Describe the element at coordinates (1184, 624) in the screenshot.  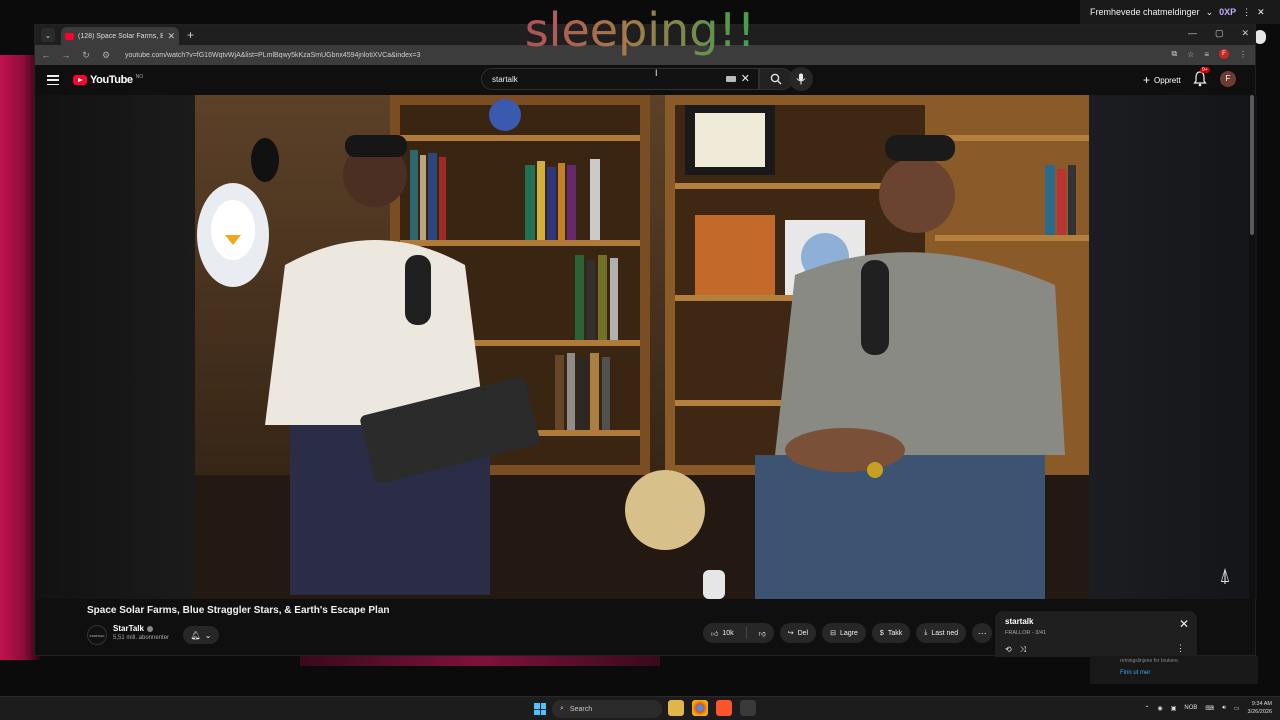
I see `playlist-close-icon: ✕` at that location.